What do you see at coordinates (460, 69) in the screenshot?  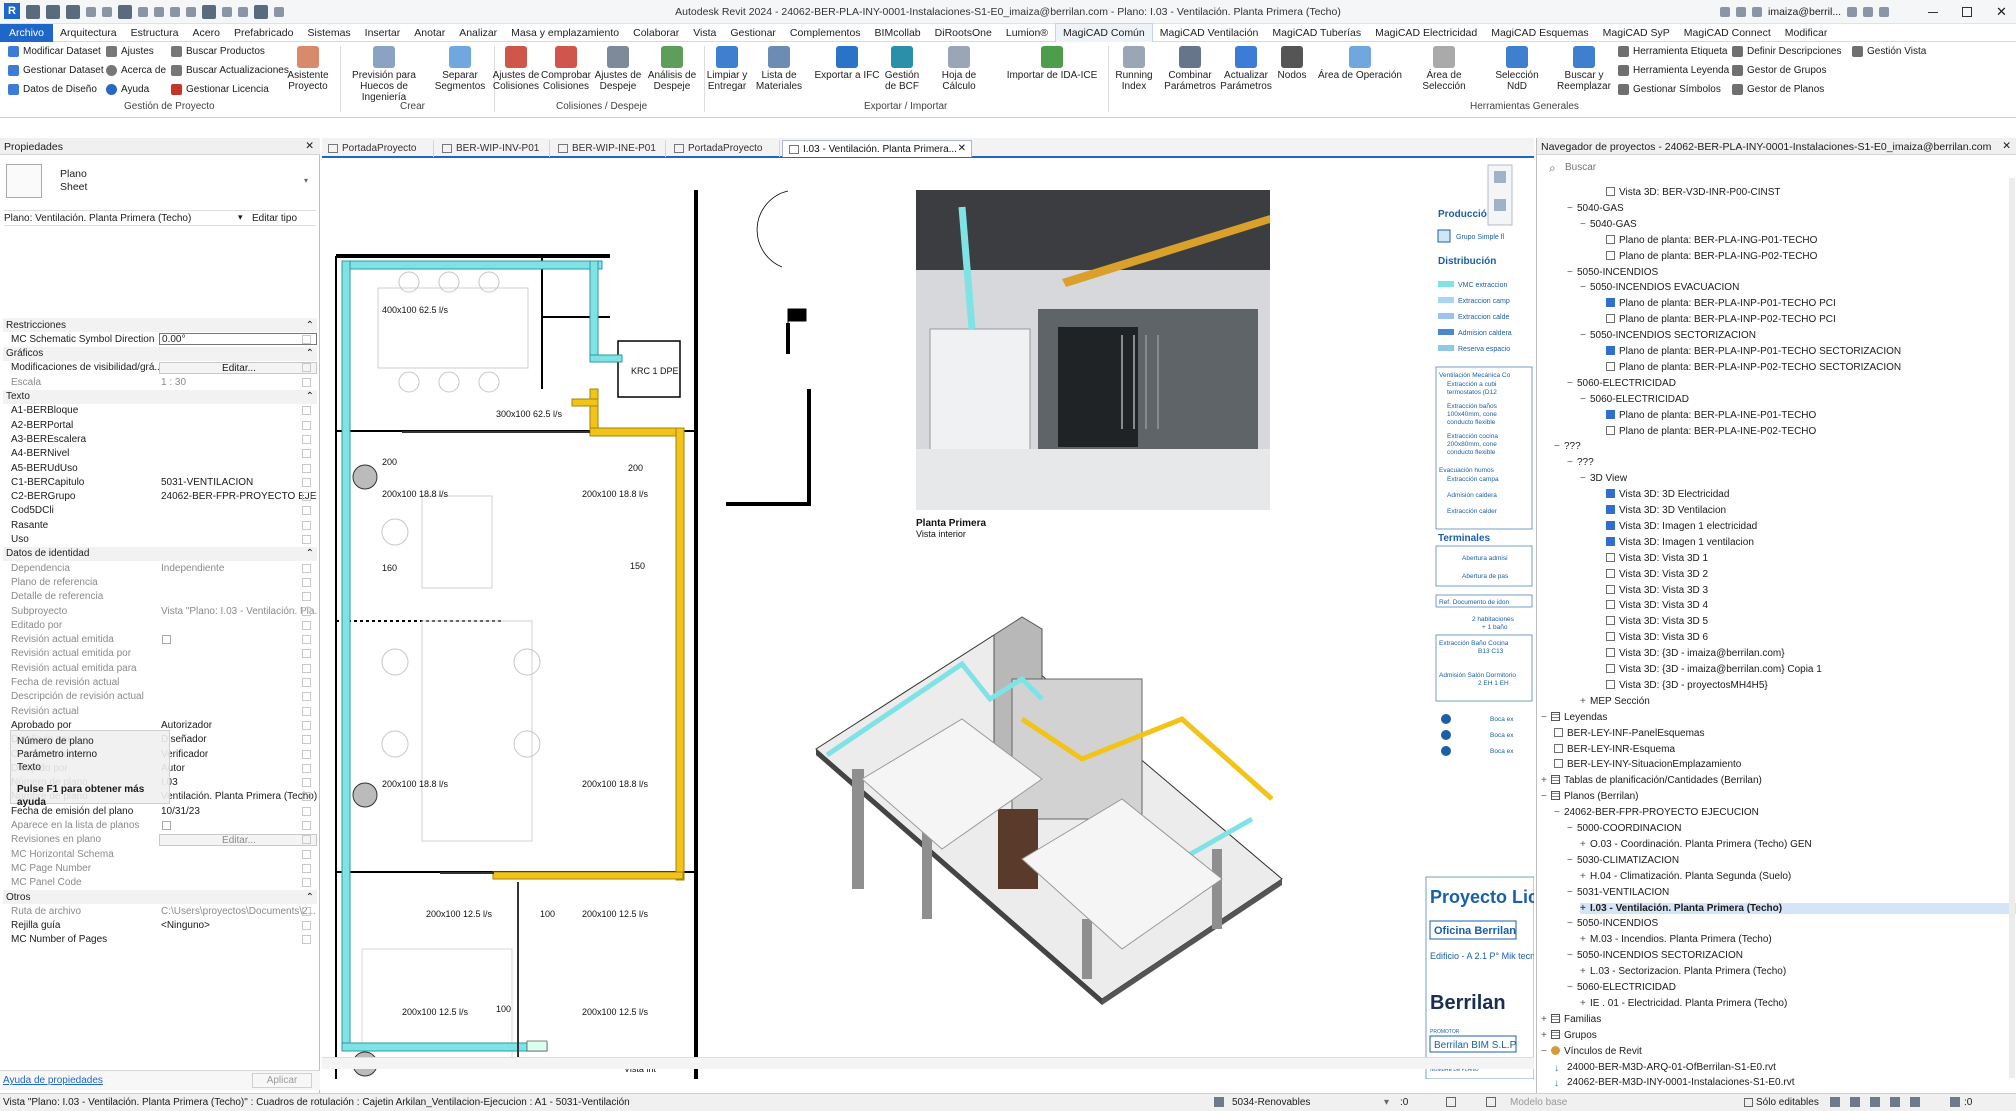 I see `separar-segmentos-button: Separar Segmentos` at bounding box center [460, 69].